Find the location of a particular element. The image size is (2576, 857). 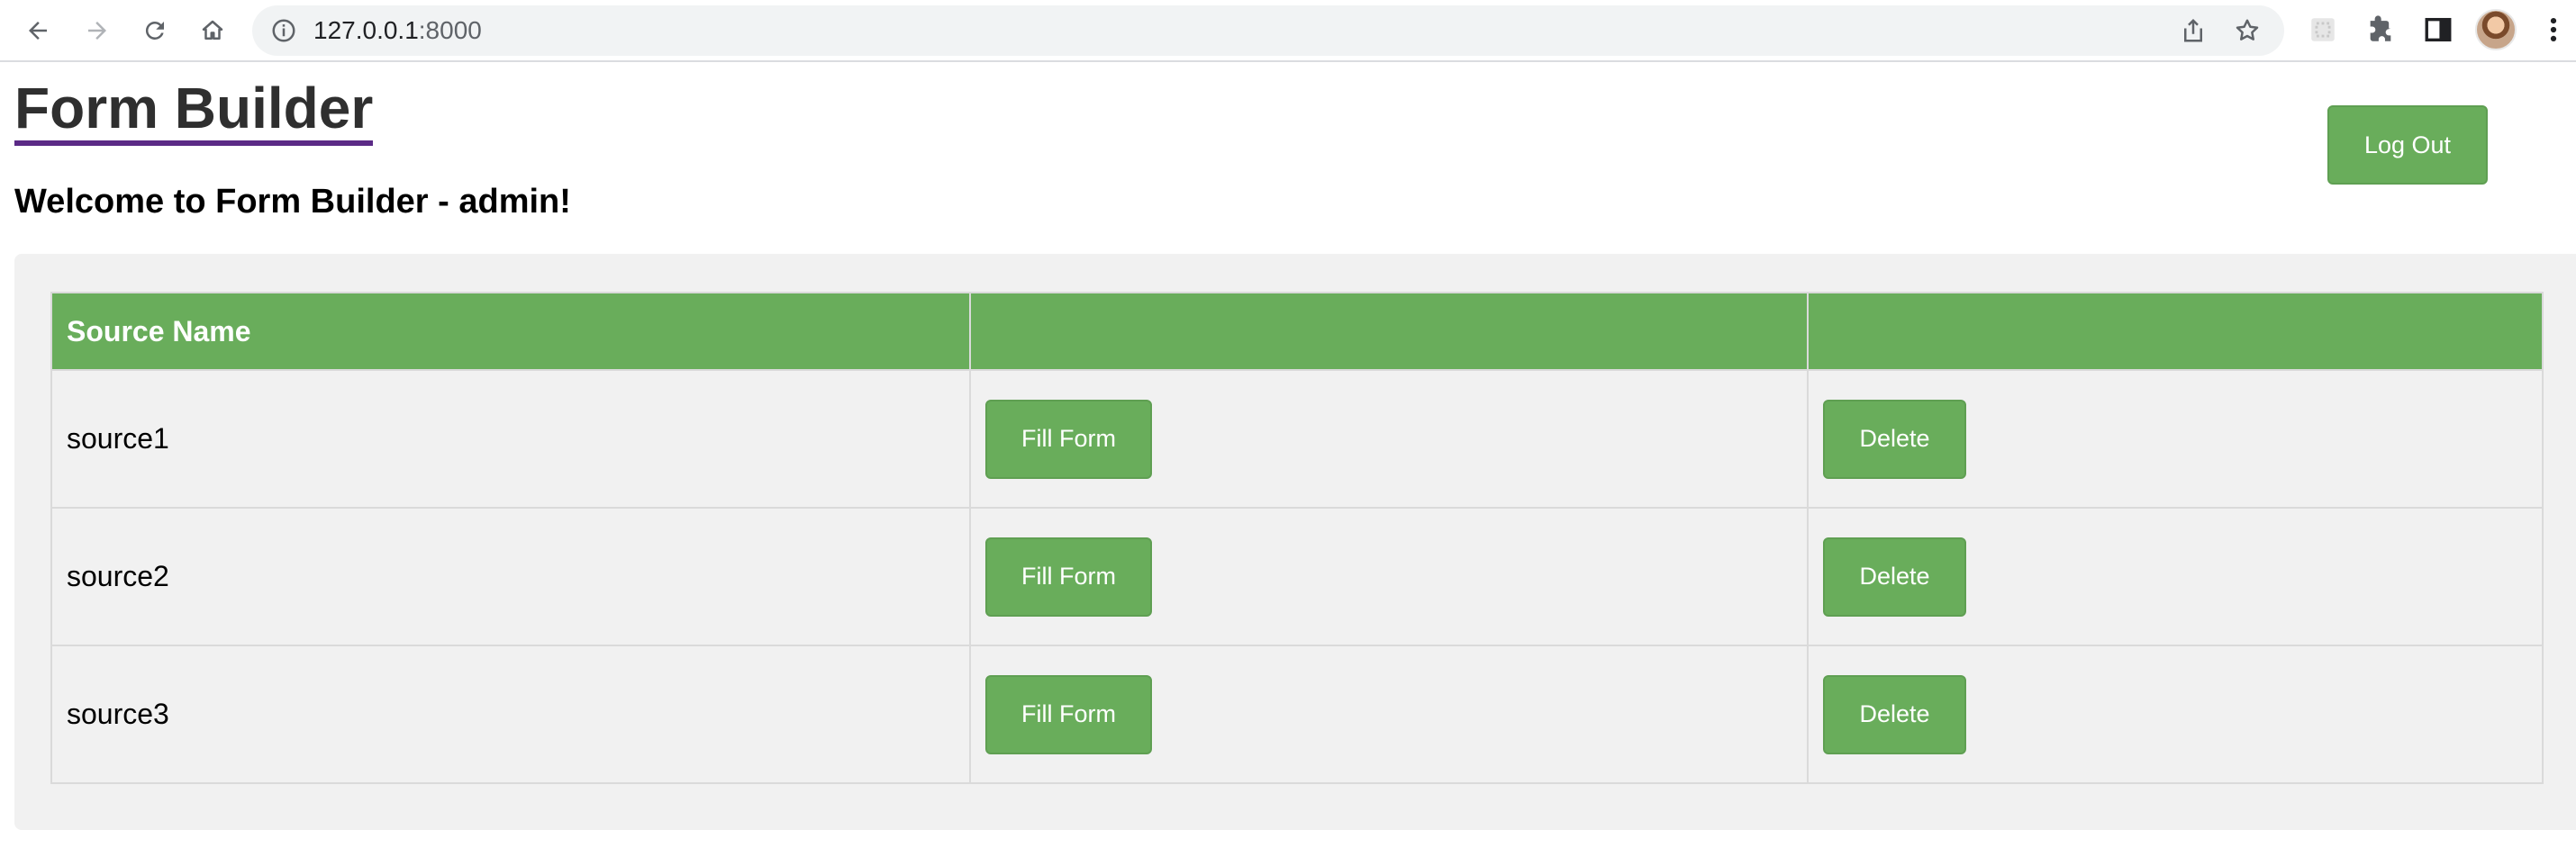

address-bar: 127.0.0.1:8000 is located at coordinates (1268, 31).